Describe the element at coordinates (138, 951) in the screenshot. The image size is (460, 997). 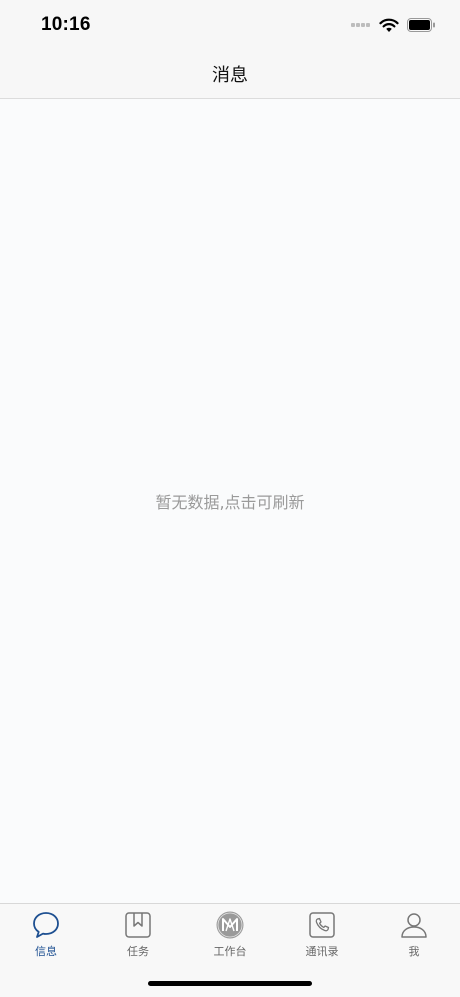
I see `tab-label: 任务` at that location.